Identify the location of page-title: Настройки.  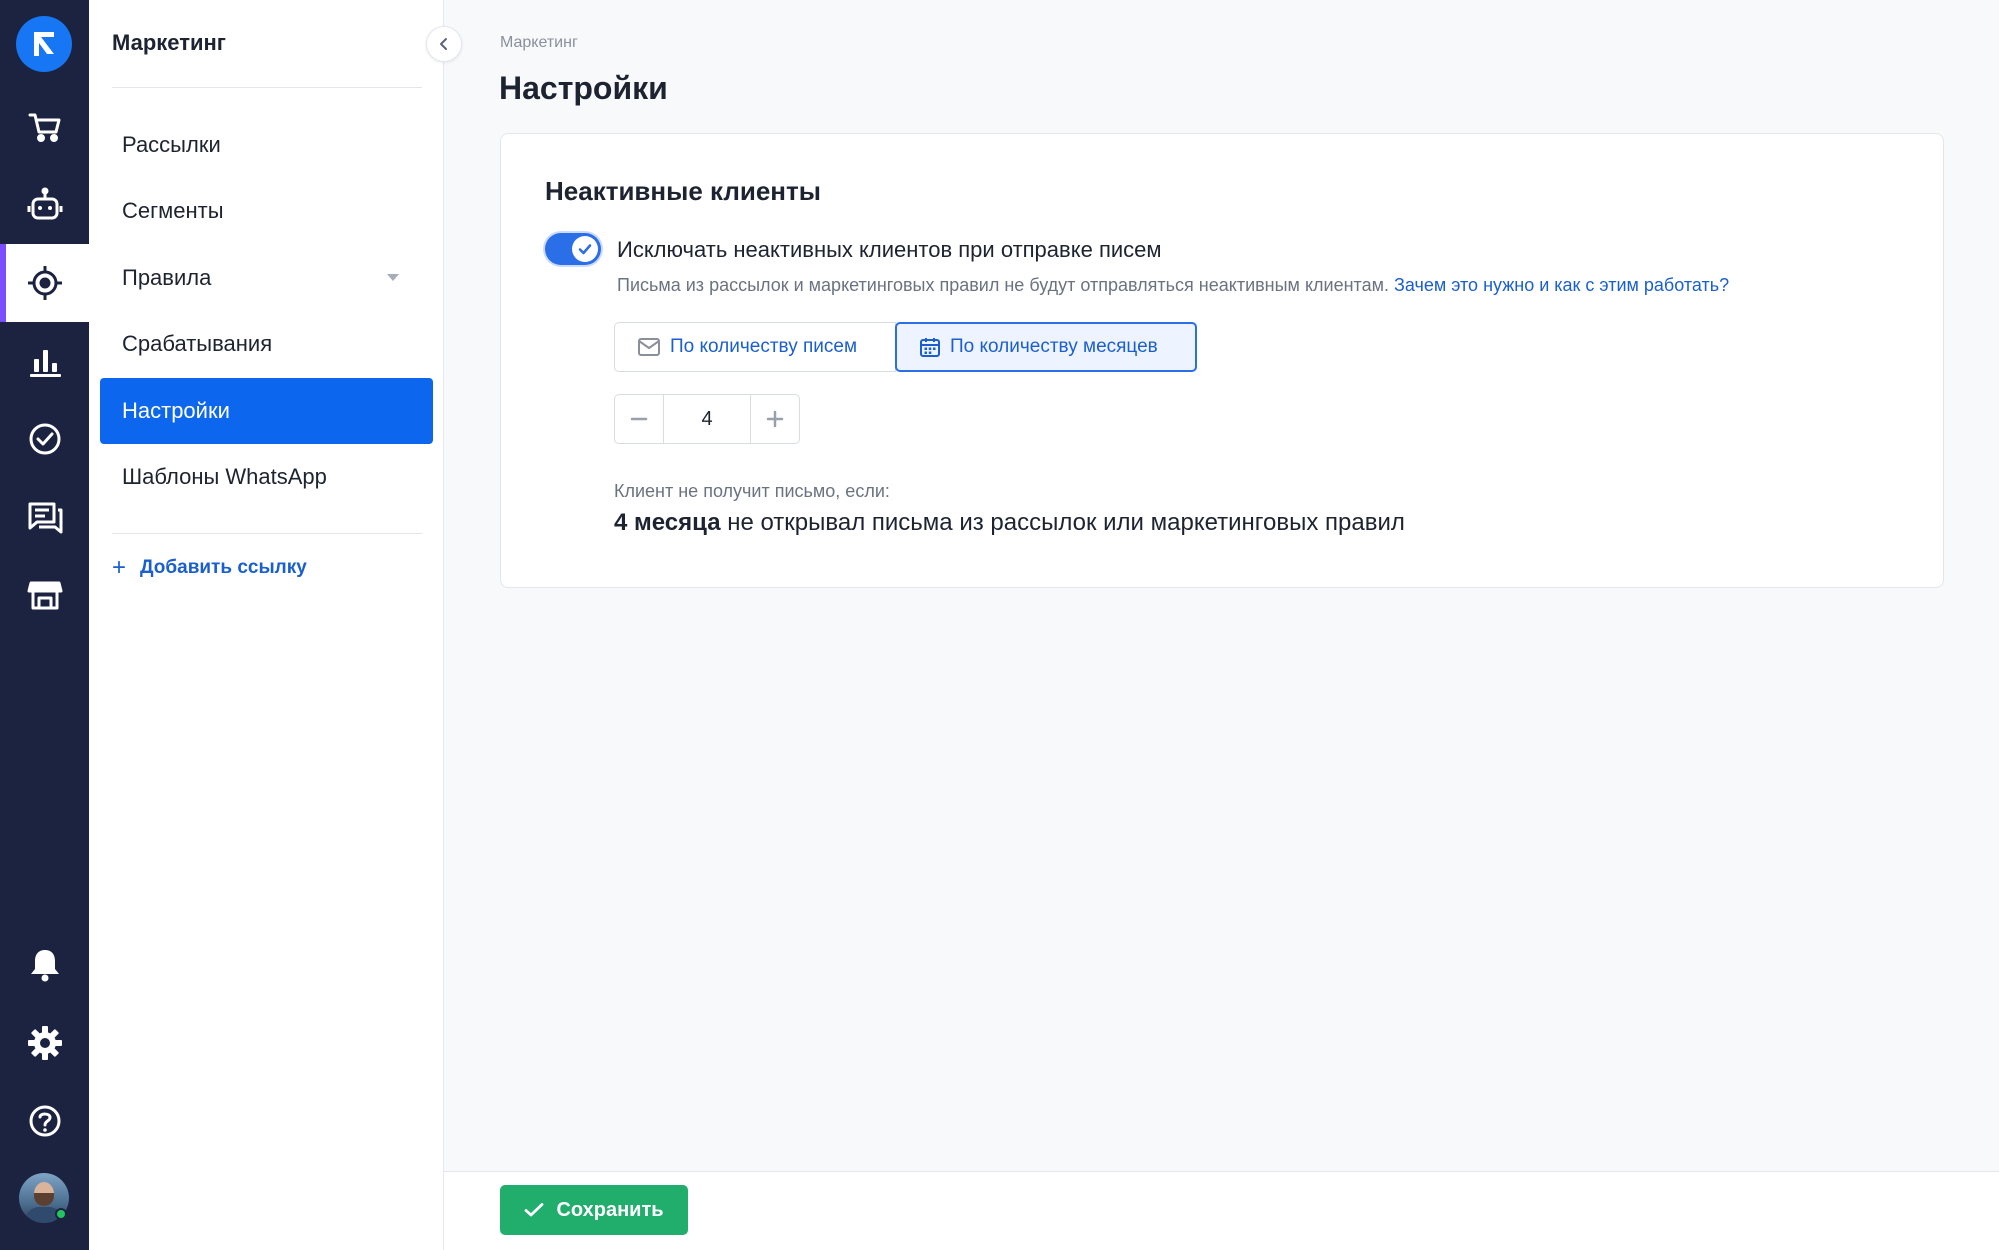
(583, 88).